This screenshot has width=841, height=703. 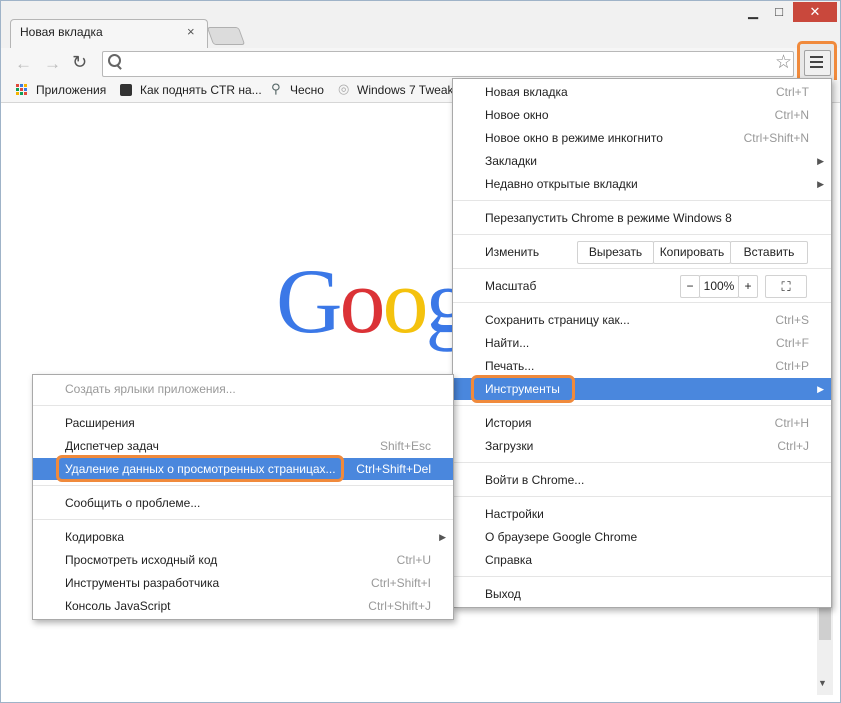 What do you see at coordinates (822, 683) in the screenshot?
I see `scroll-down-arrow-icon: ▼` at bounding box center [822, 683].